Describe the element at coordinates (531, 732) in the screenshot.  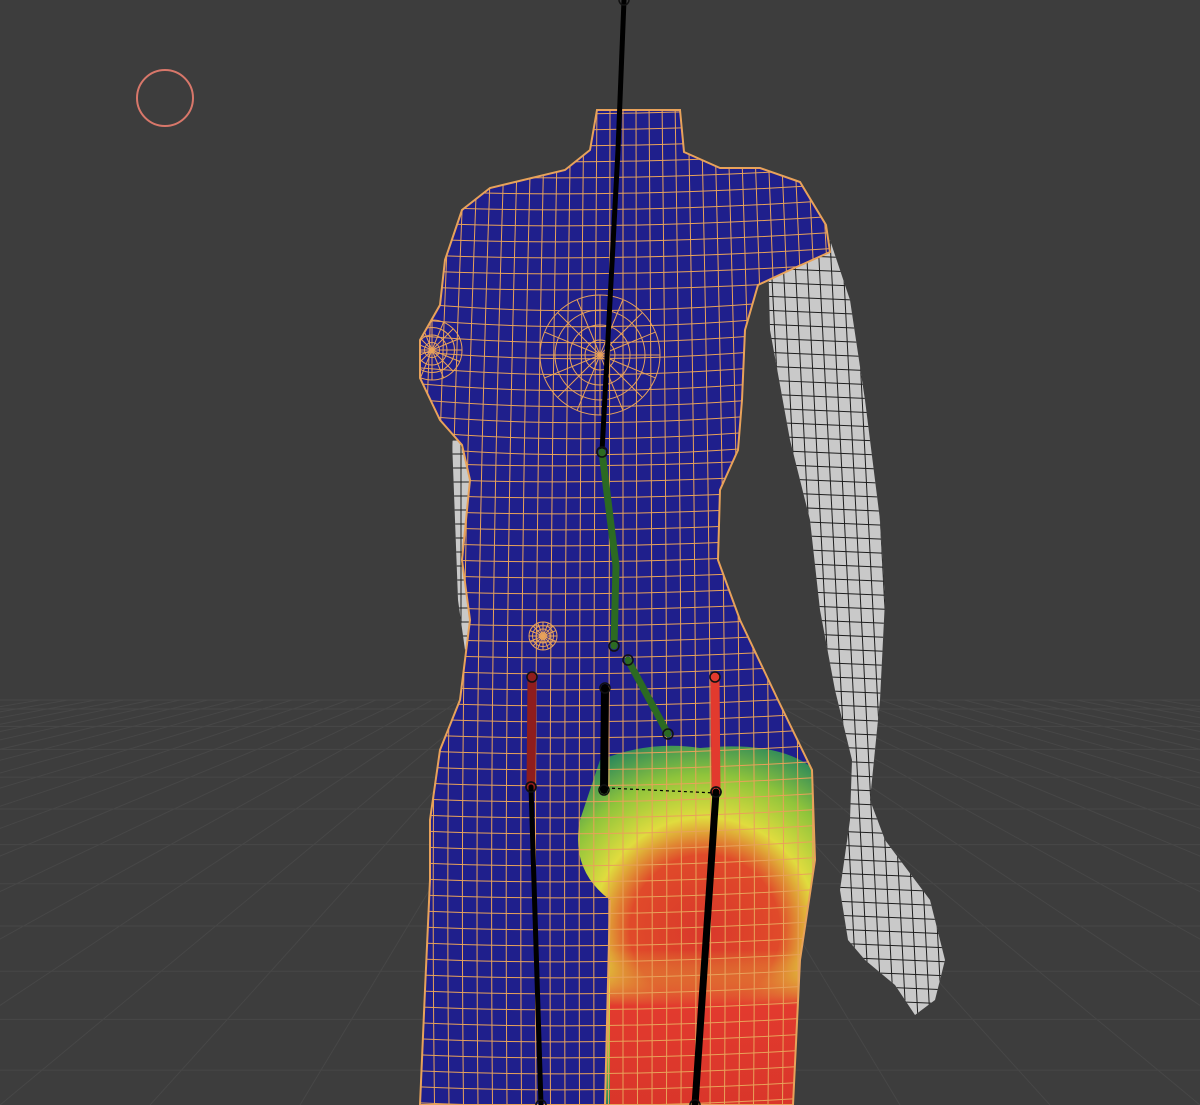
I see `bone-thigh-left` at that location.